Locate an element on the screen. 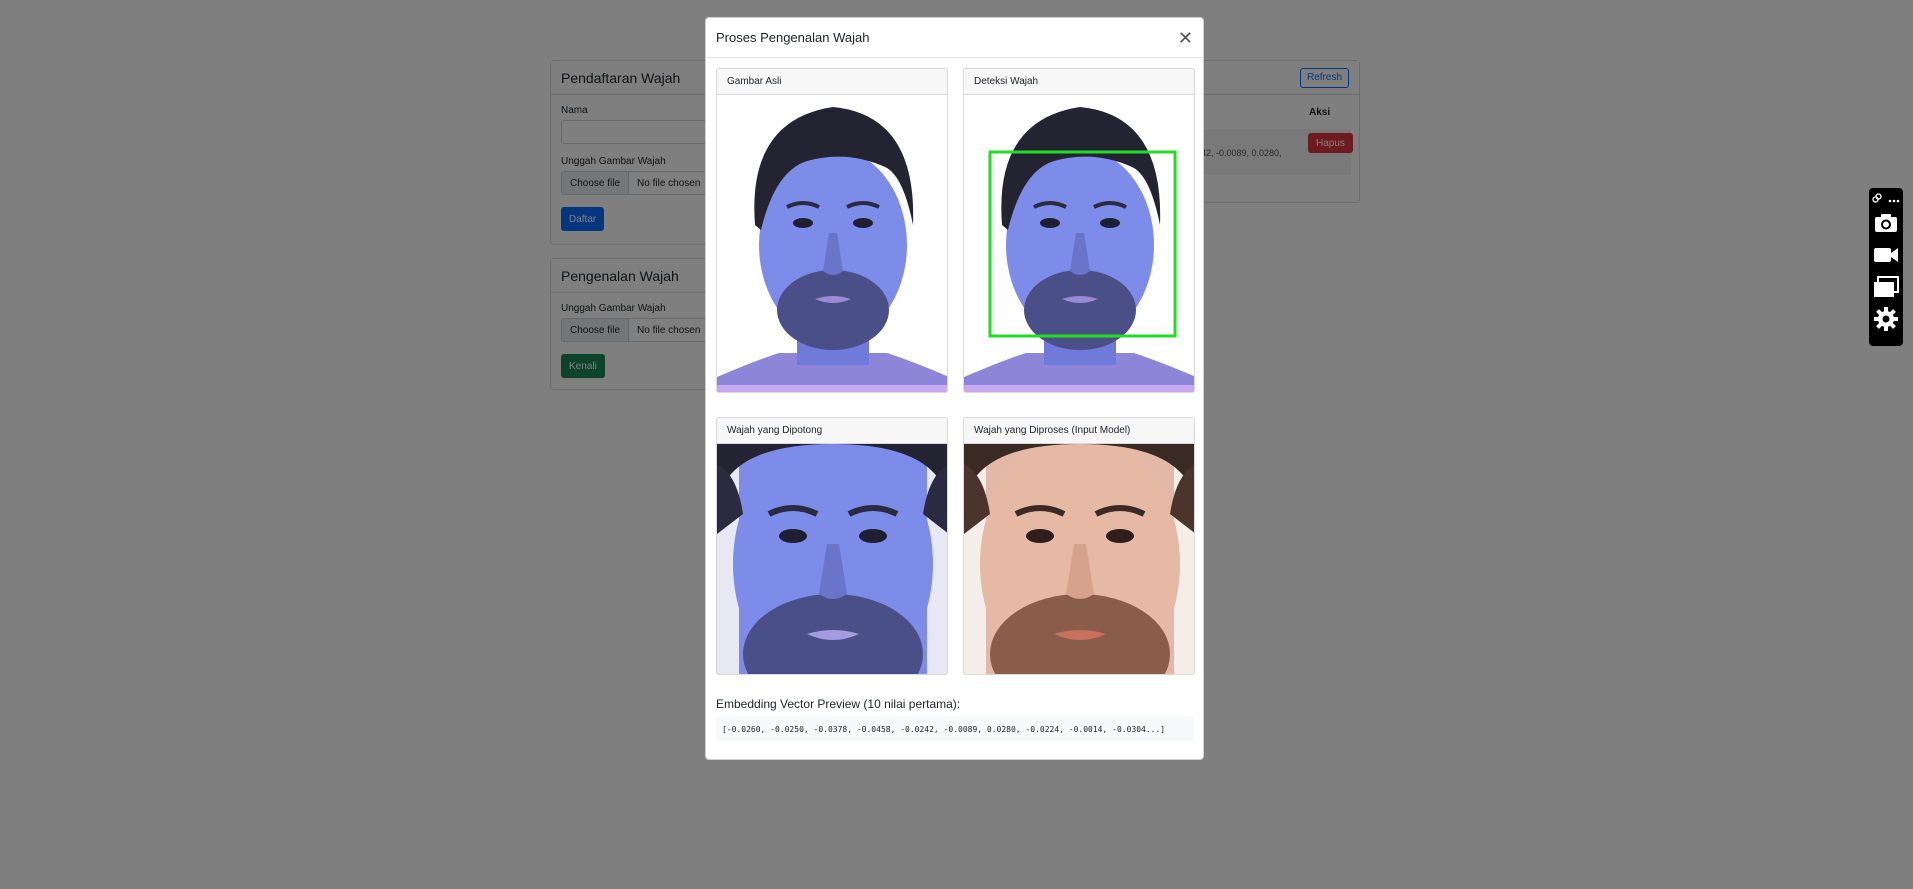 The width and height of the screenshot is (1913, 889). more-icon is located at coordinates (1894, 199).